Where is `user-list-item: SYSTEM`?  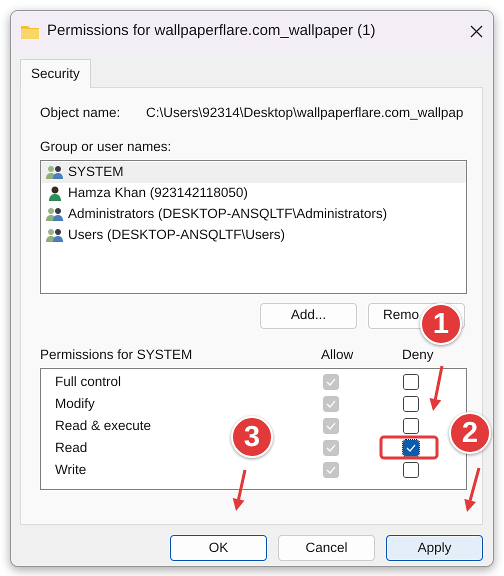 user-list-item: SYSTEM is located at coordinates (253, 172).